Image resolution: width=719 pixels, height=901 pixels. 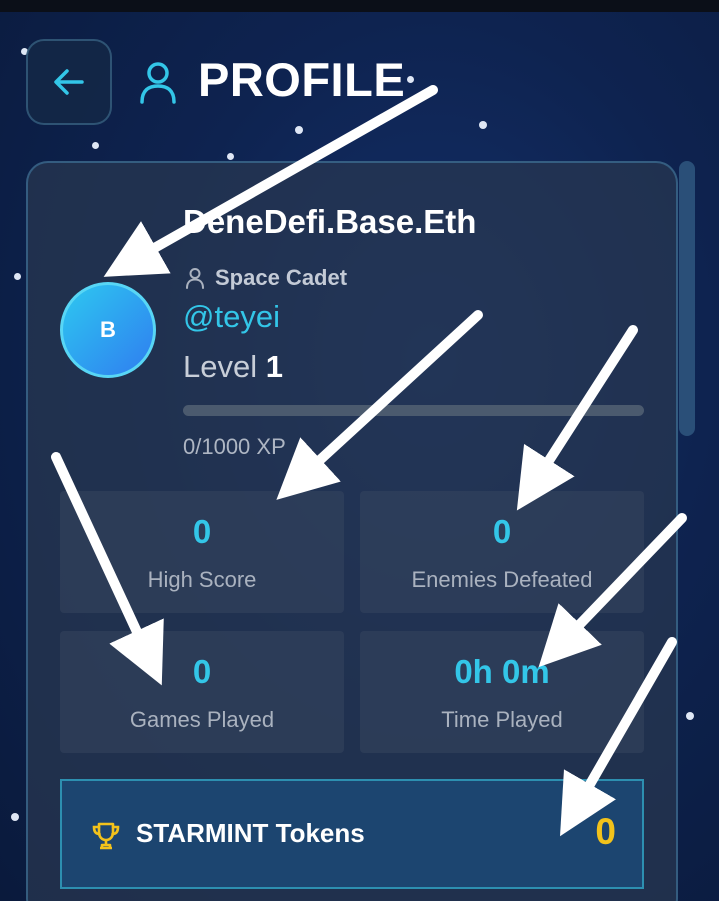 What do you see at coordinates (202, 579) in the screenshot?
I see `stat-label: High Score` at bounding box center [202, 579].